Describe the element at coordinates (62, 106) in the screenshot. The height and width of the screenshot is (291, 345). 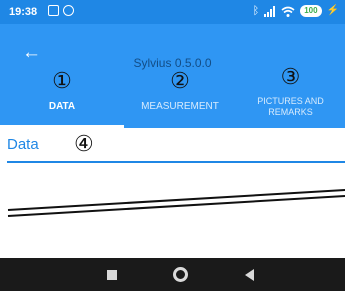
I see `tab-data-label: DATA` at that location.